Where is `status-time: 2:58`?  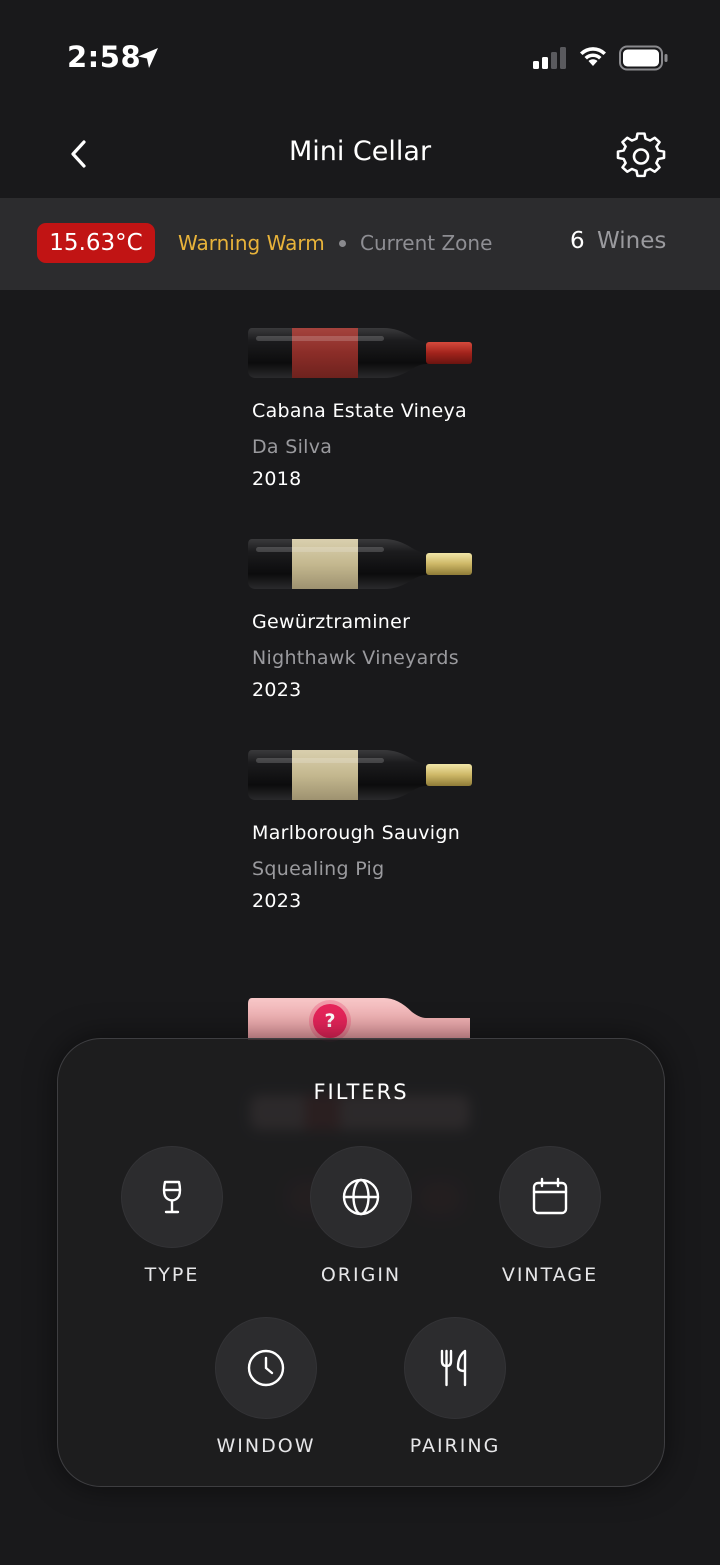 status-time: 2:58 is located at coordinates (104, 57).